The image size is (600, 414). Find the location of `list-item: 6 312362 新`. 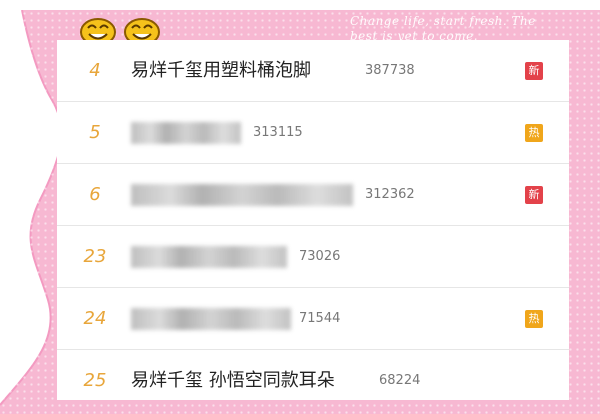

list-item: 6 312362 新 is located at coordinates (313, 195).